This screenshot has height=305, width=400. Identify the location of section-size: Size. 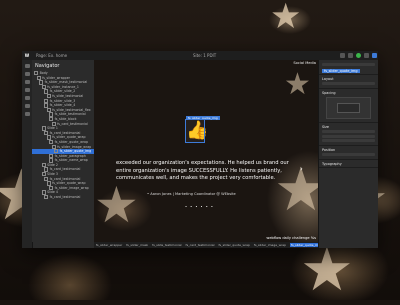
(348, 127).